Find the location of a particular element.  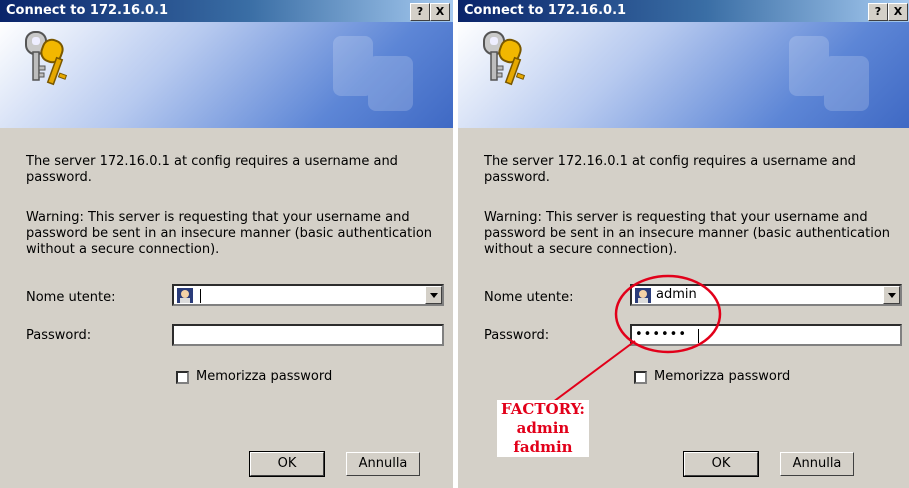

factory-credentials-note: FACTORY: admin fadmin is located at coordinates (543, 428).